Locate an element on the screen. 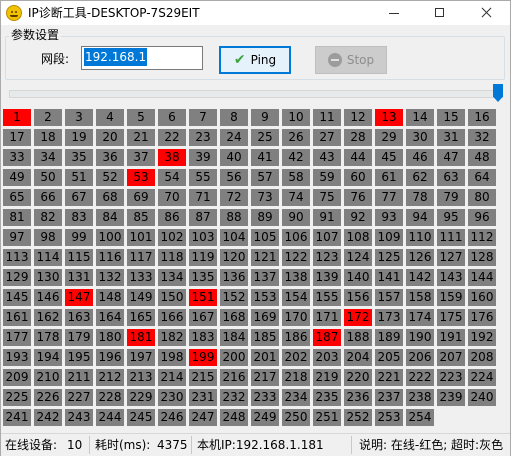  ip-cell-timeout: 170 is located at coordinates (296, 317).